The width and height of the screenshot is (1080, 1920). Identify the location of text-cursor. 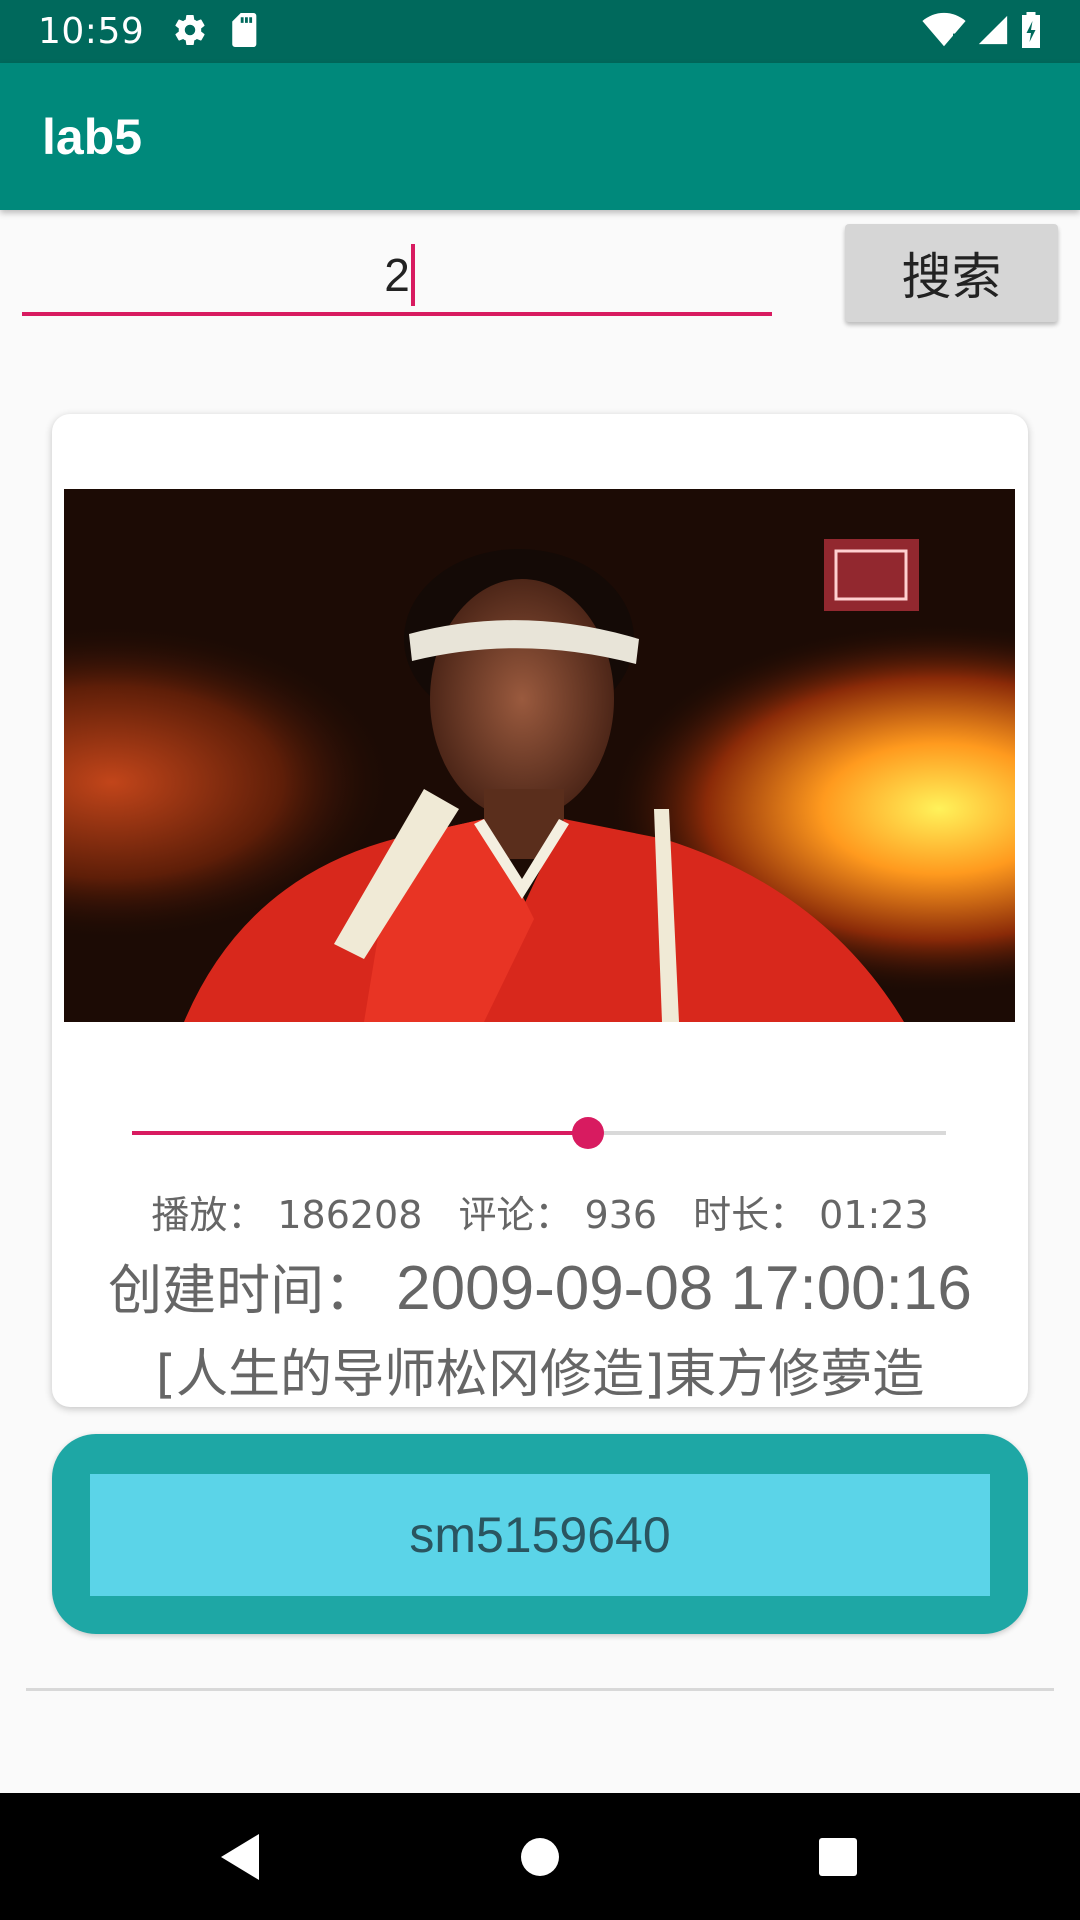
(413, 275).